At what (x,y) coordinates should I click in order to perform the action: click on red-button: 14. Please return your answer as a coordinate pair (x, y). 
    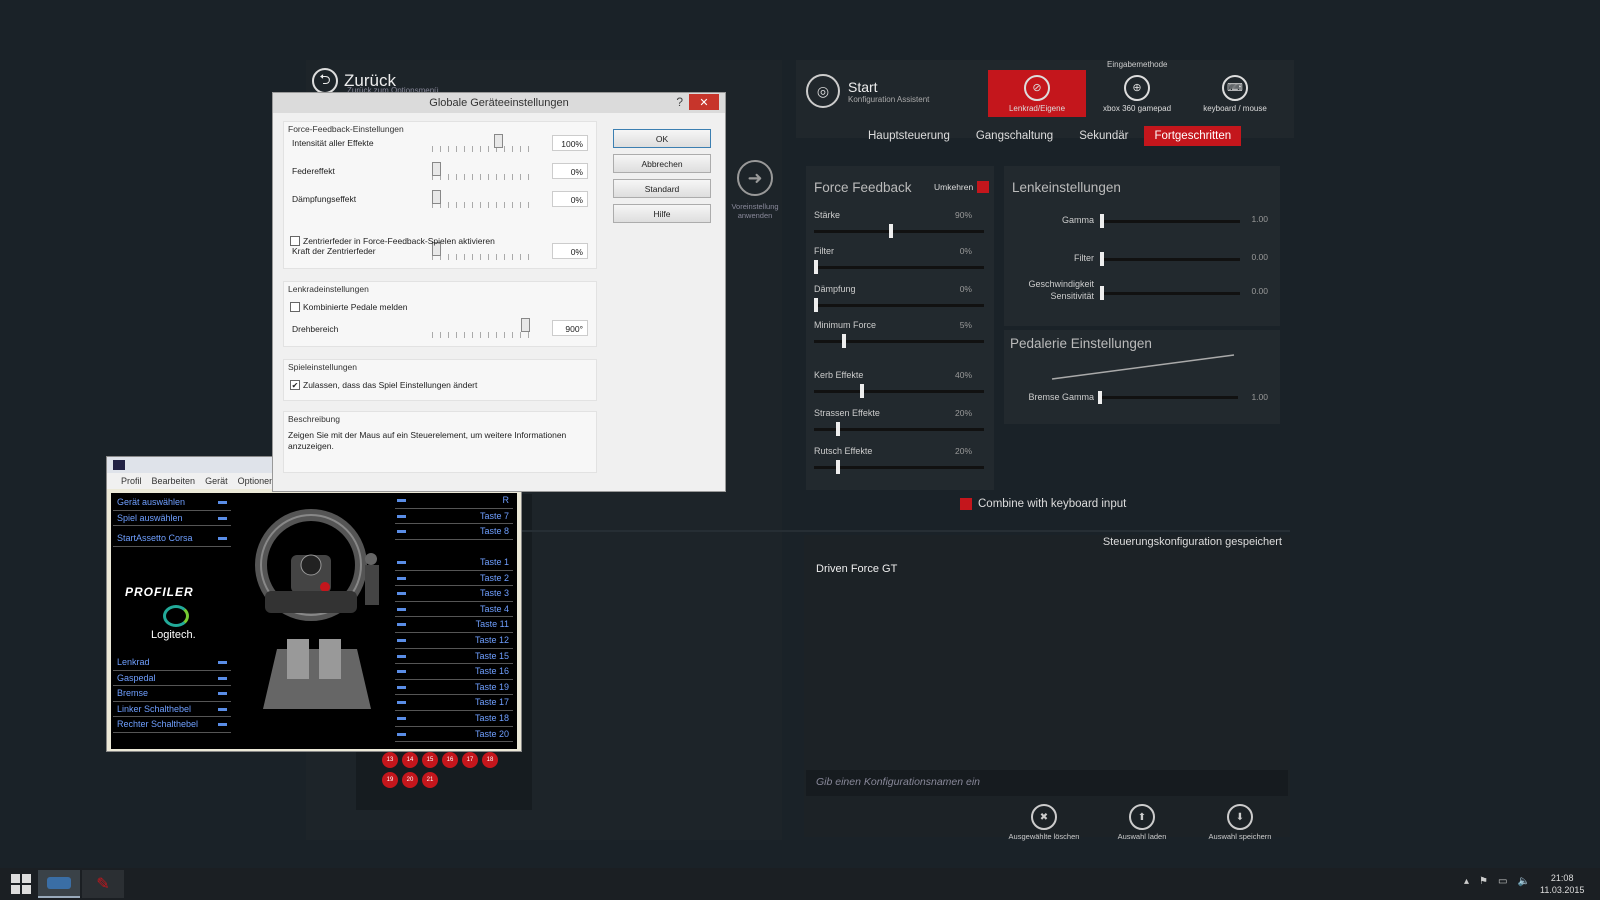
    Looking at the image, I should click on (410, 760).